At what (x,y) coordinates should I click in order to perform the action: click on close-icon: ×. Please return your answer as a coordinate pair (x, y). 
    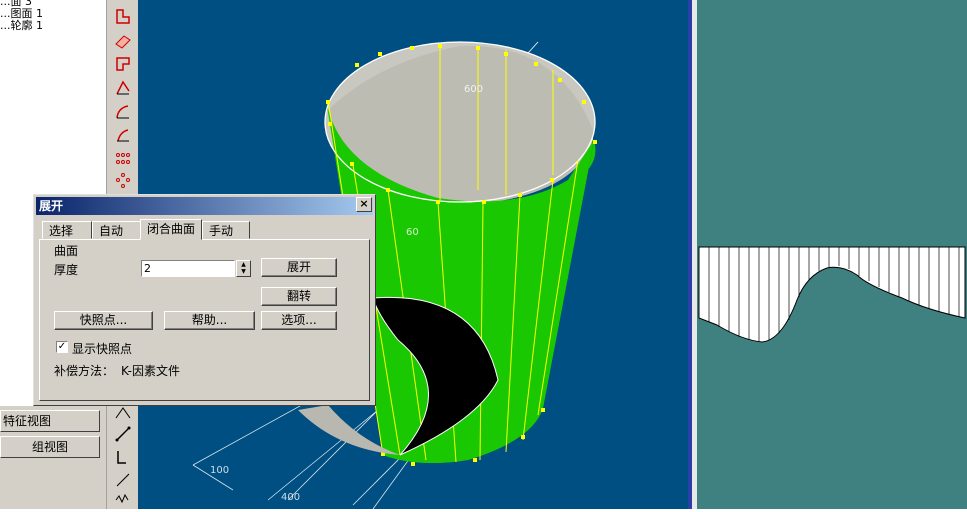
    Looking at the image, I should click on (364, 204).